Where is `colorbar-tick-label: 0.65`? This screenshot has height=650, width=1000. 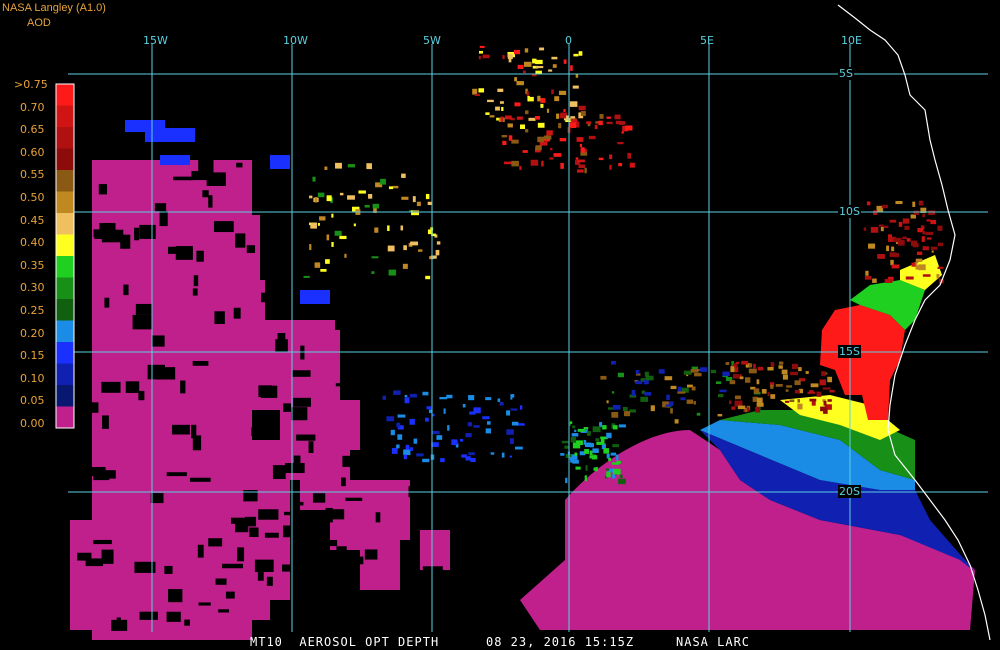
colorbar-tick-label: 0.65 is located at coordinates (32, 130).